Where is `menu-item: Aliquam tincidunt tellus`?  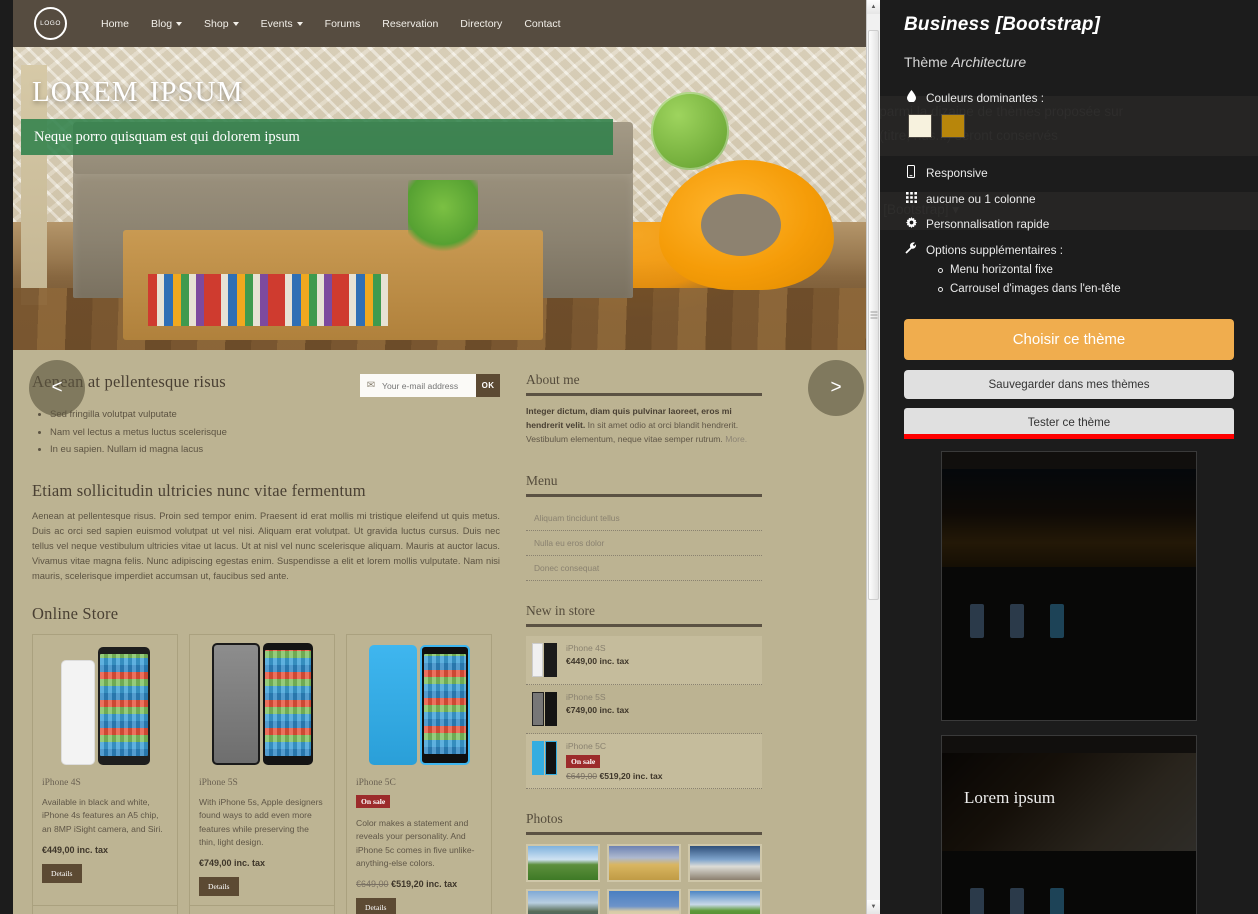 menu-item: Aliquam tincidunt tellus is located at coordinates (644, 518).